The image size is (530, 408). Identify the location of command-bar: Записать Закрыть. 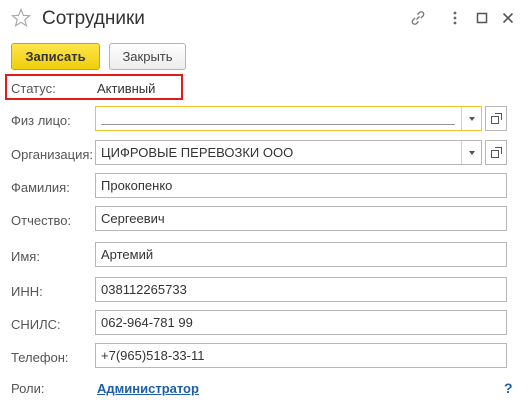
(265, 57).